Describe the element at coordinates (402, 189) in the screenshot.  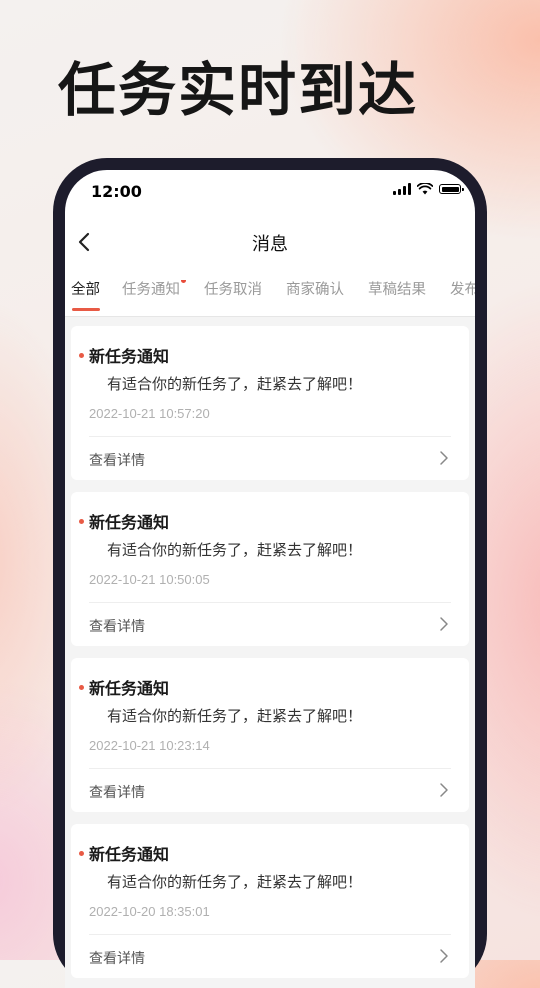
I see `signal-icon` at that location.